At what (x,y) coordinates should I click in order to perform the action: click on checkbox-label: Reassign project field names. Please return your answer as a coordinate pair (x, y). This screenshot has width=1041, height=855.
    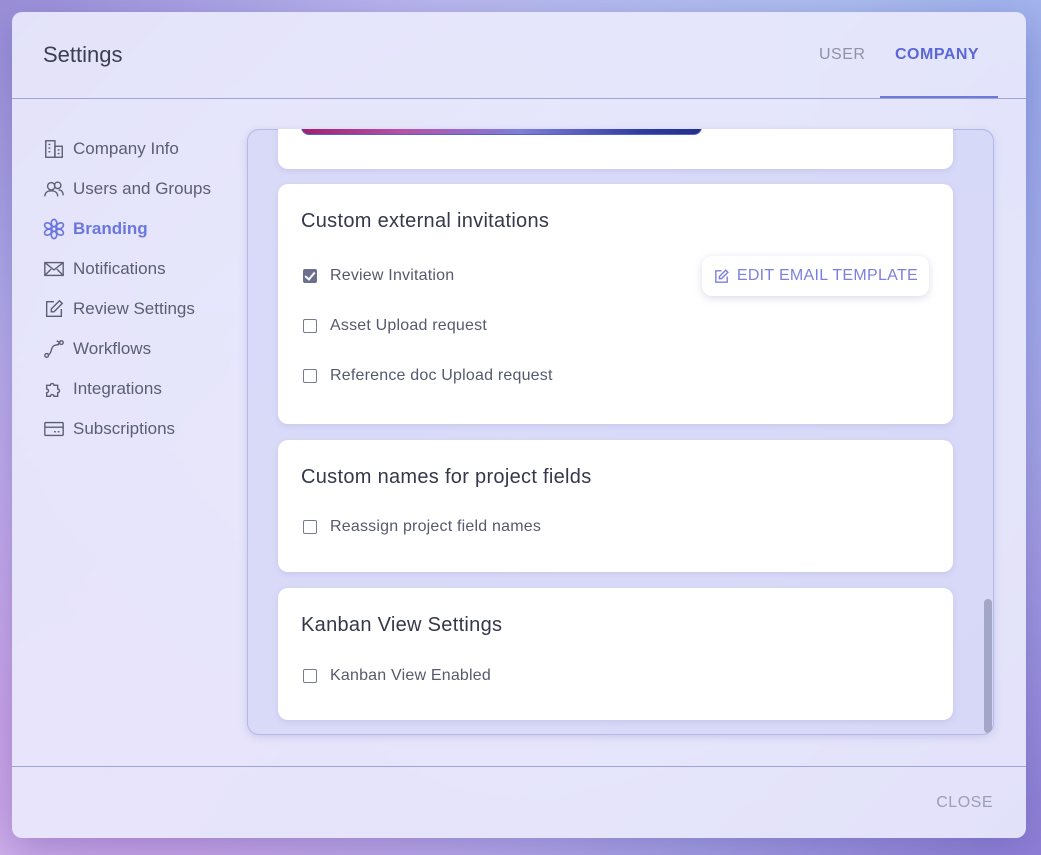
    Looking at the image, I should click on (436, 526).